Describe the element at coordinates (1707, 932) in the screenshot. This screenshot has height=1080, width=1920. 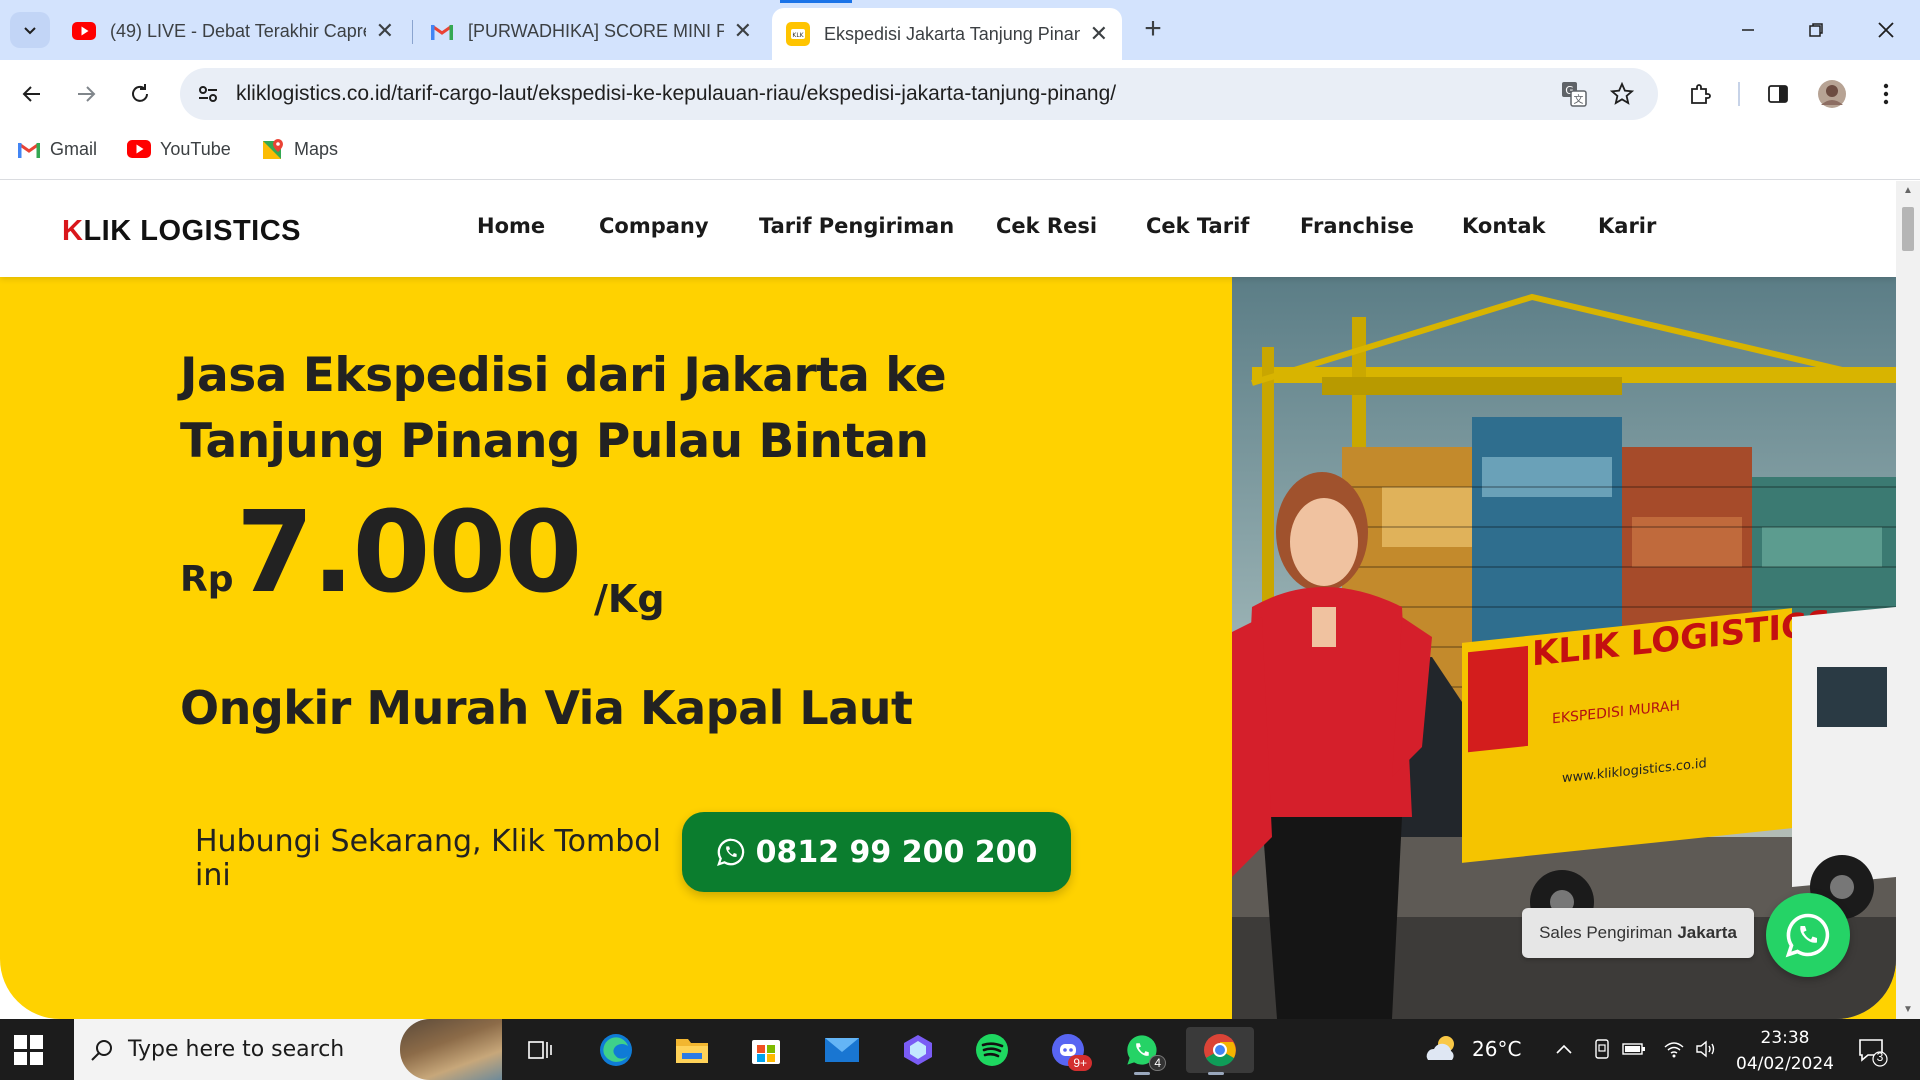
I see `sales-chip-city: Jakarta` at that location.